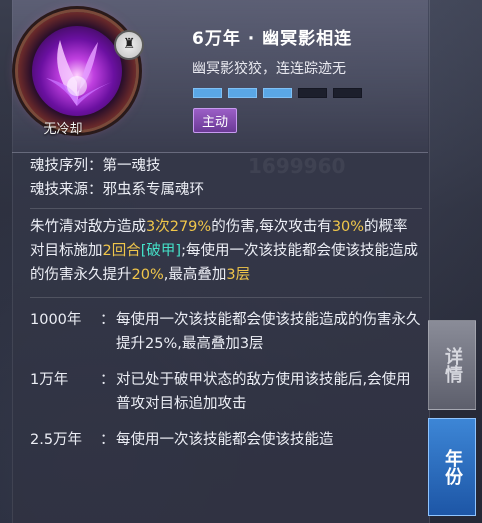 This screenshot has height=523, width=482. Describe the element at coordinates (238, 275) in the screenshot. I see `desc-stacks: 3层` at that location.